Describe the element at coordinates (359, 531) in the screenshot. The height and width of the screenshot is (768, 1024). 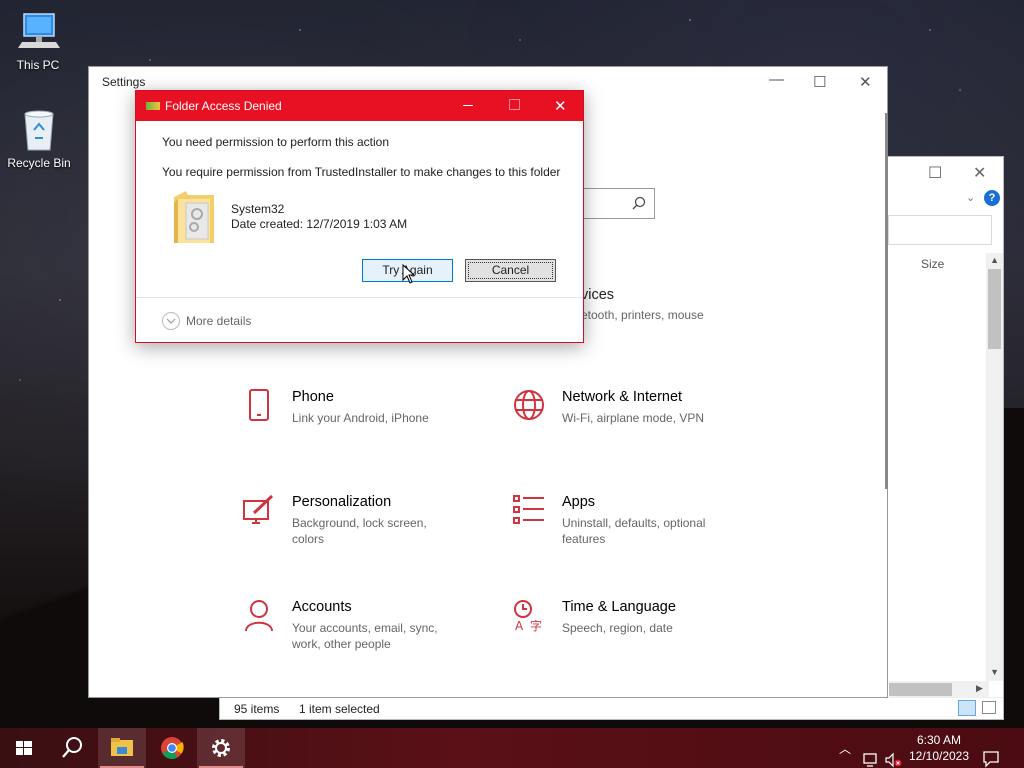
I see `tile-subtitle: Background, lock screen, colors` at that location.